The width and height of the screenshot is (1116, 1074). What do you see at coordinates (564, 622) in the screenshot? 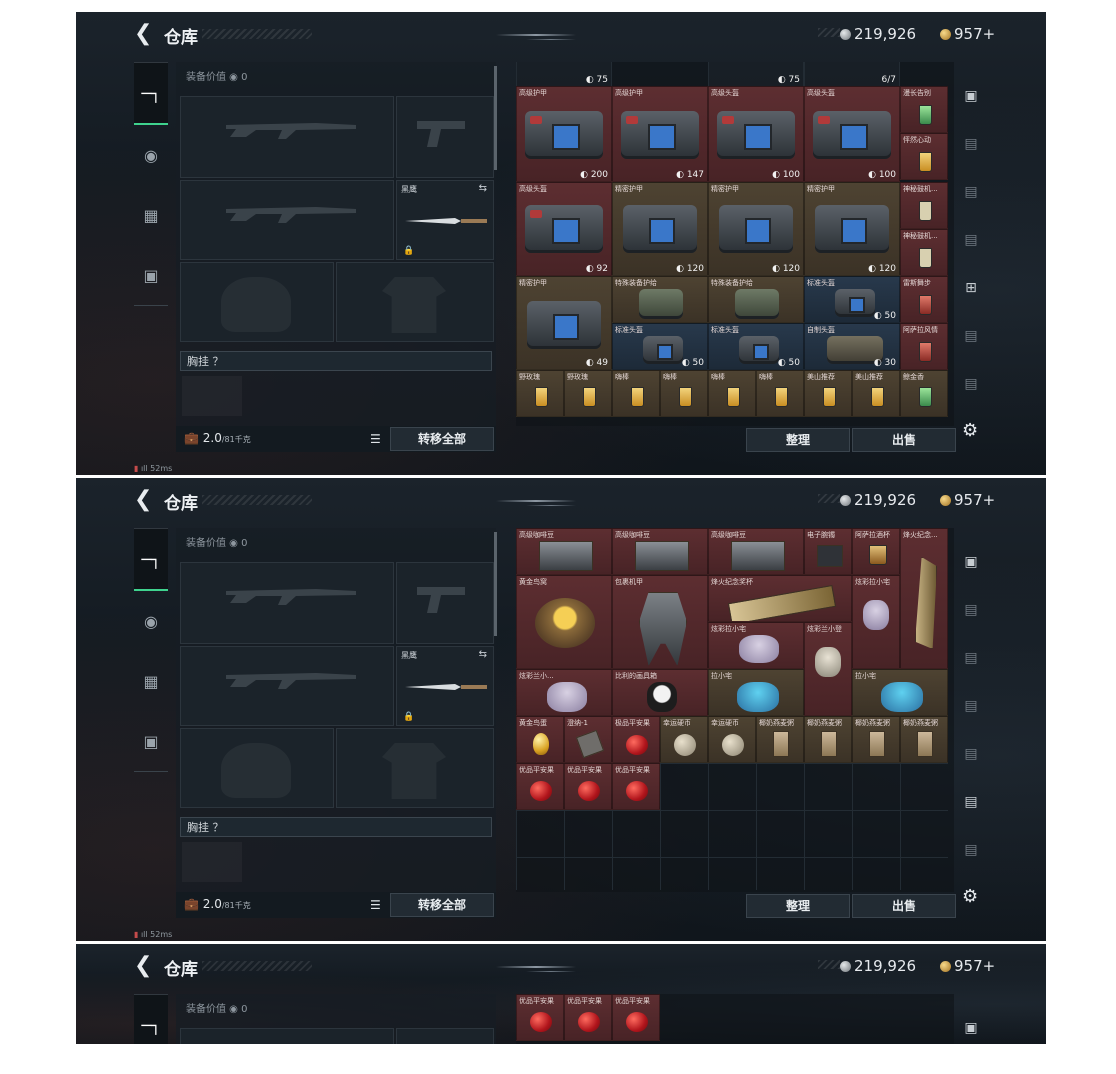
I see `item-golden-nest: 黄金鸟窝` at bounding box center [564, 622].